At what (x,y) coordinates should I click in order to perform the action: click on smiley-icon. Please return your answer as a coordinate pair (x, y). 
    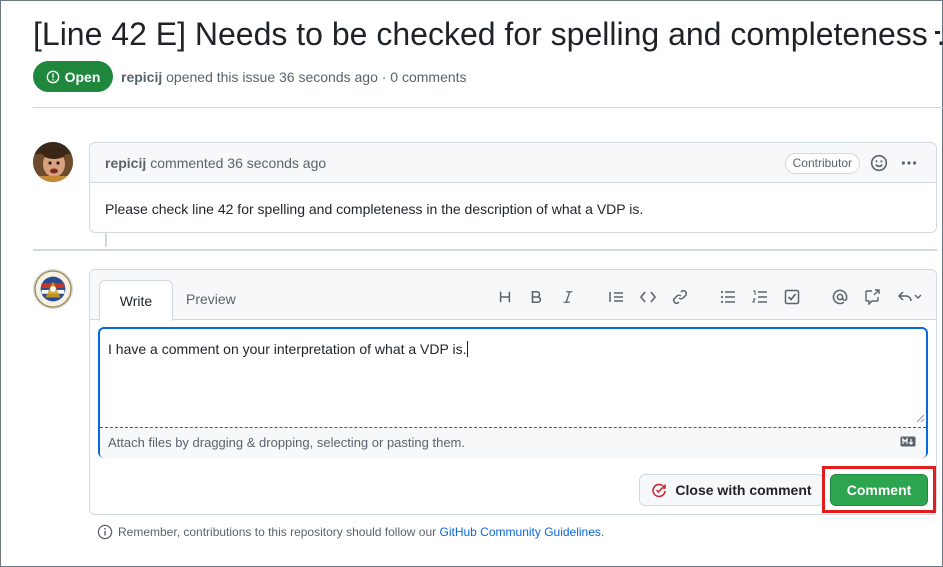
    Looking at the image, I should click on (879, 163).